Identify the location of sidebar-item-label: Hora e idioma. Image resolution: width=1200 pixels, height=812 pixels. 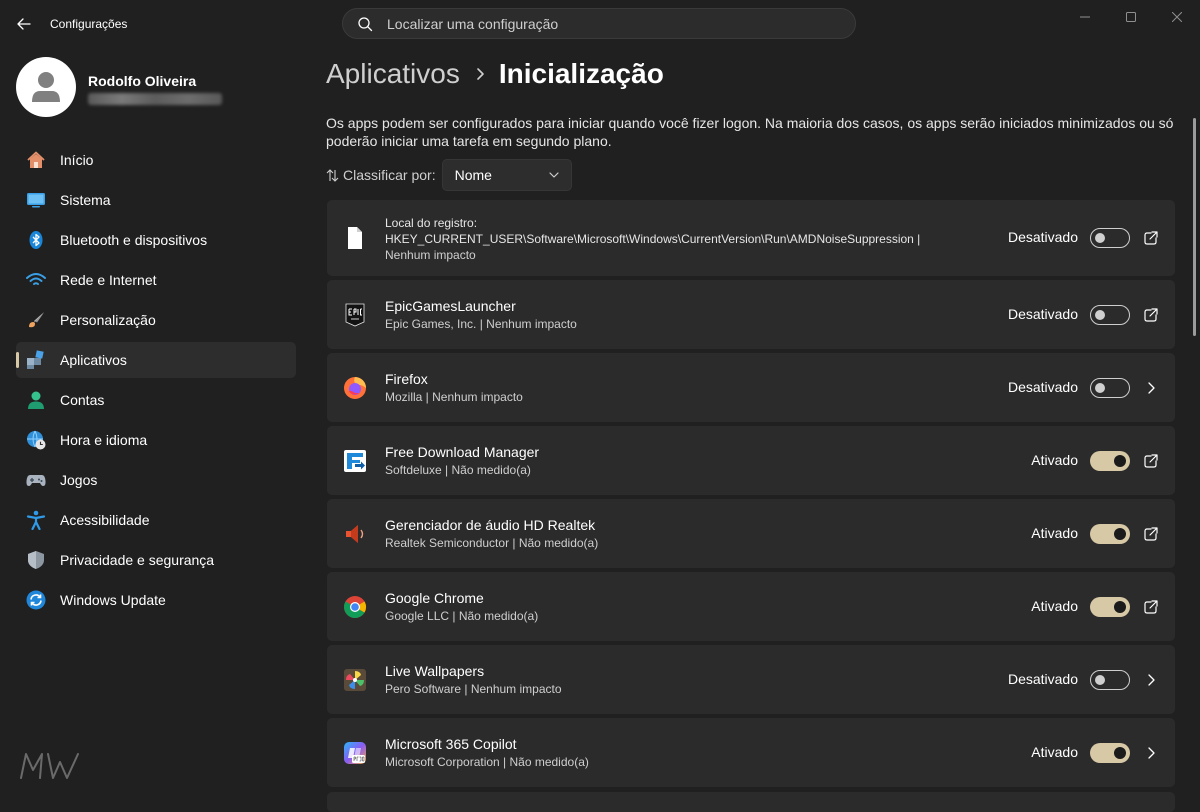
(104, 440).